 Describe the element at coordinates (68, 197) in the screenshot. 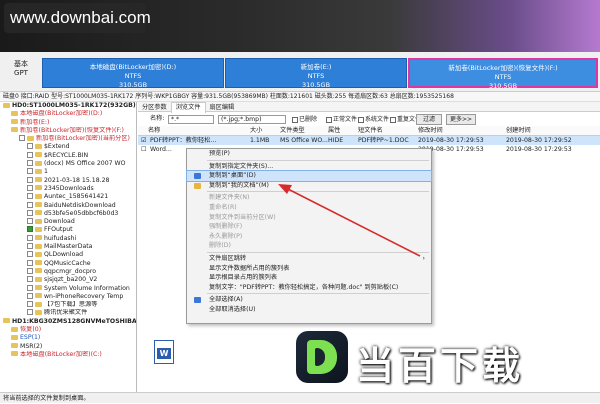

I see `tree-node: Auntec_1585641421` at that location.